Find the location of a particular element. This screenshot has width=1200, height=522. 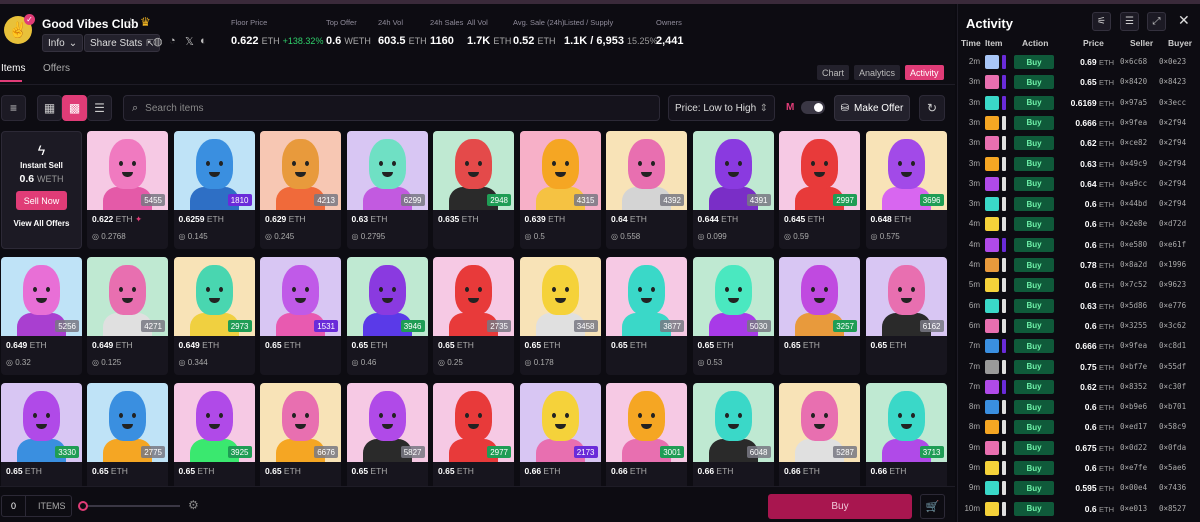

view-all-offers-link: View All Offers is located at coordinates (41, 223).